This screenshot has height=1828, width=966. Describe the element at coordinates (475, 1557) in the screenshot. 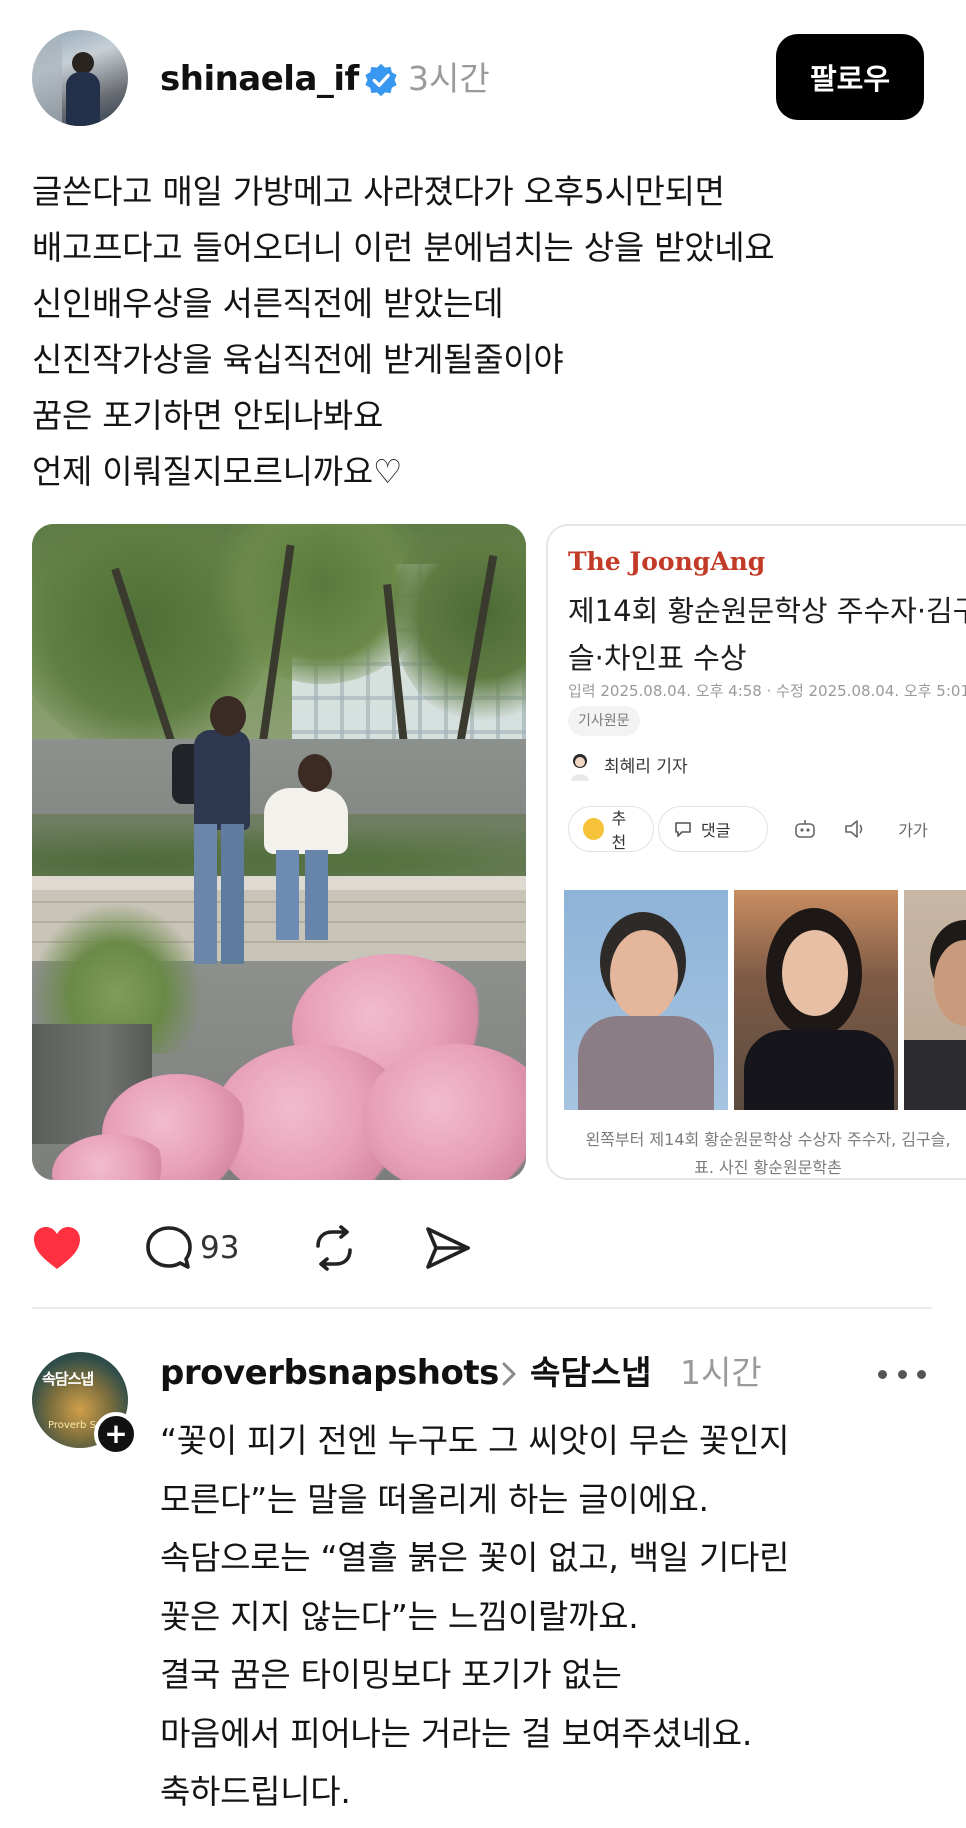

I see `reply-text-line: 속담으로는 “열흘 붉은 꽃이 없고, 백일 기다린` at that location.